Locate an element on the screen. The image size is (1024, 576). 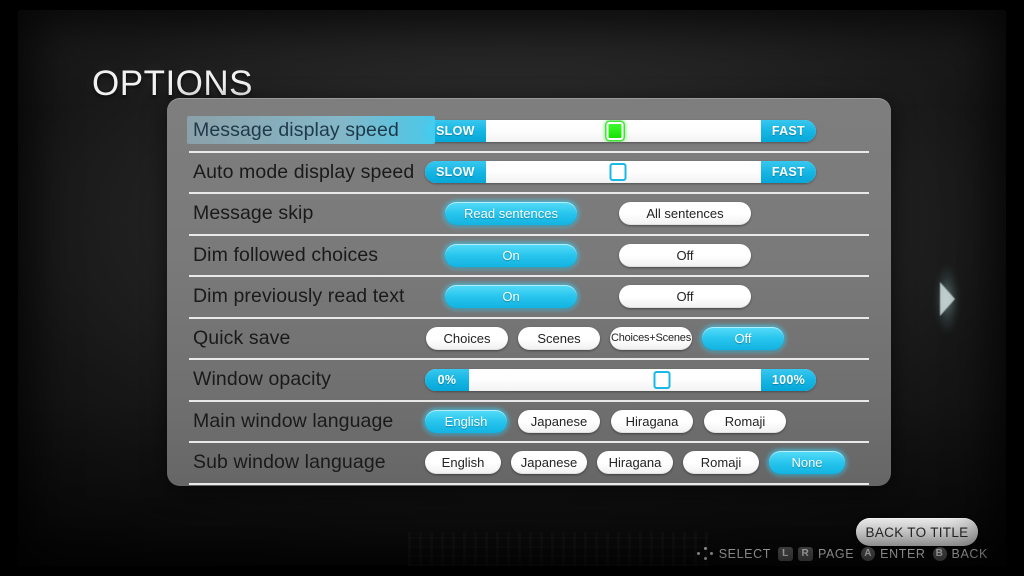
option-row-window-opacity: Window opacity 0% 100% is located at coordinates (529, 381).